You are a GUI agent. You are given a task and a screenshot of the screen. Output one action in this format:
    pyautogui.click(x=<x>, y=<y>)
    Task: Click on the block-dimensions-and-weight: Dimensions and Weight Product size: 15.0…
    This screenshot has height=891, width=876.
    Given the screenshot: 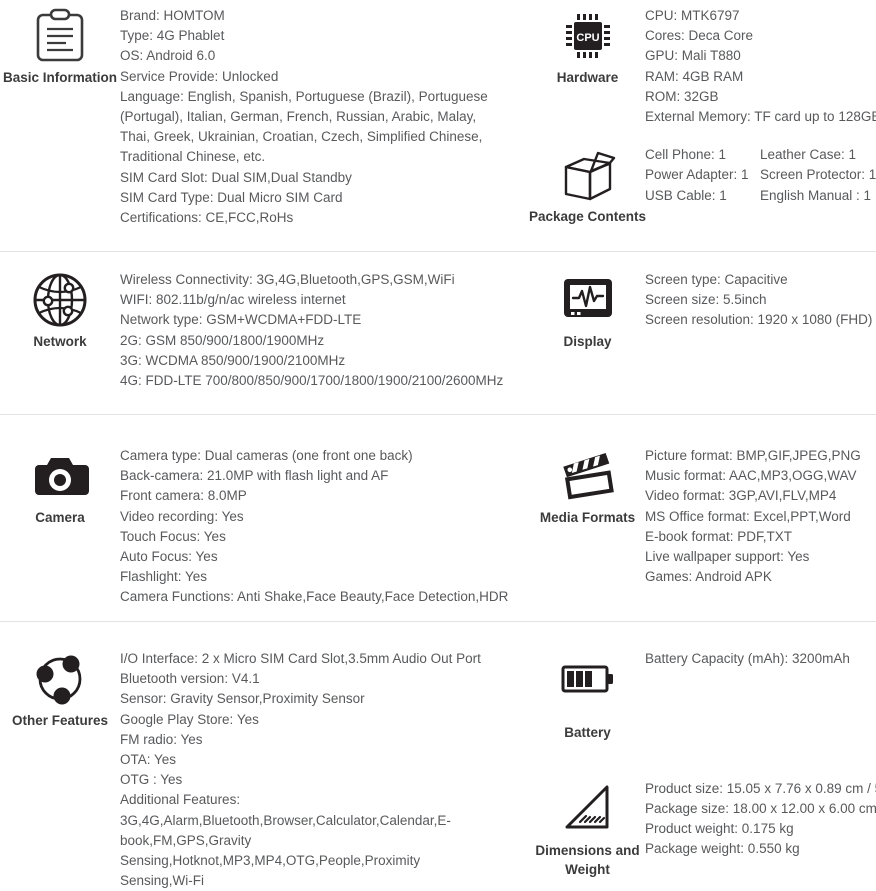 What is the action you would take?
    pyautogui.click(x=703, y=826)
    